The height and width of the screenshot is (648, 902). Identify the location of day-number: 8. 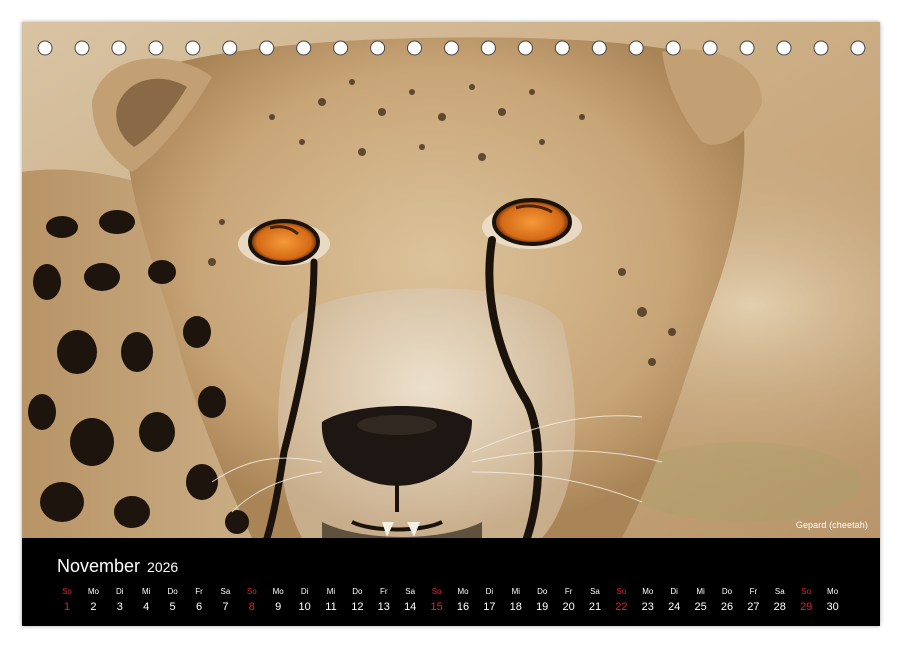
(251, 607).